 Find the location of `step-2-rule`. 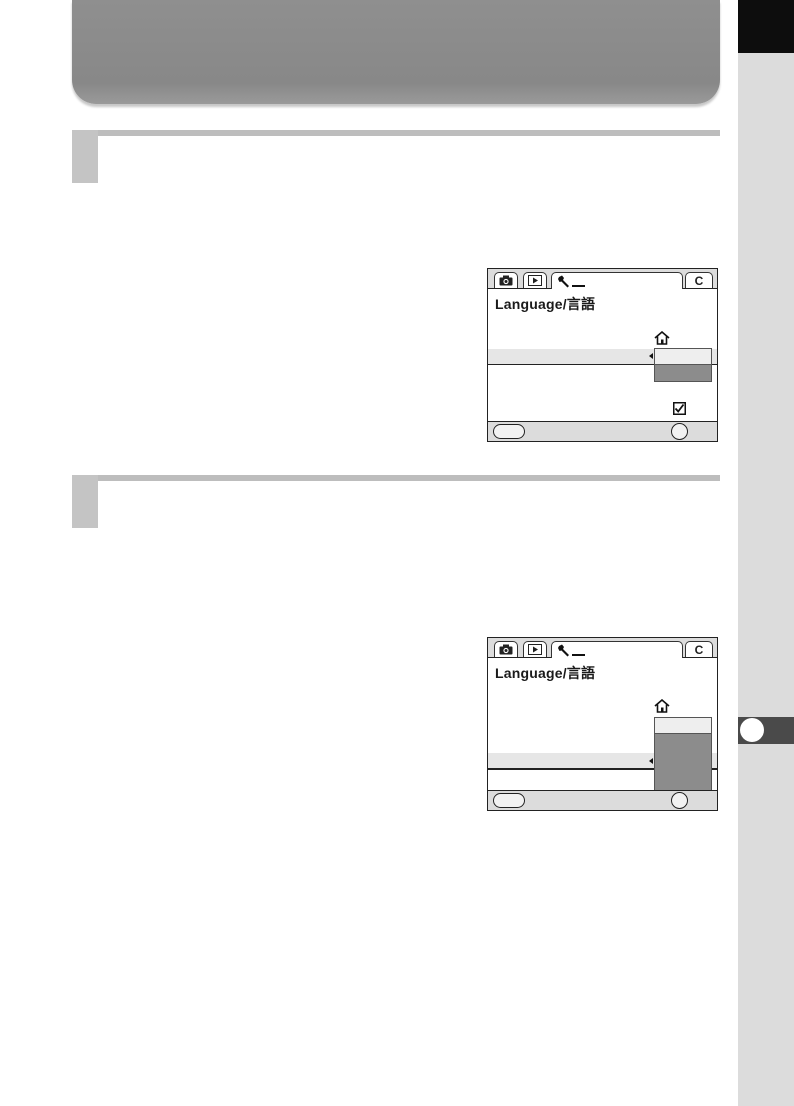

step-2-rule is located at coordinates (396, 478).